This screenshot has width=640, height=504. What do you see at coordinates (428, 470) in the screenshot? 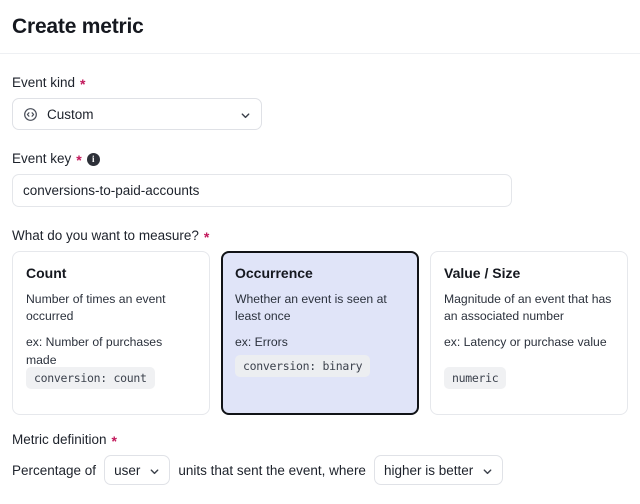
I see `direction-value: higher is better` at bounding box center [428, 470].